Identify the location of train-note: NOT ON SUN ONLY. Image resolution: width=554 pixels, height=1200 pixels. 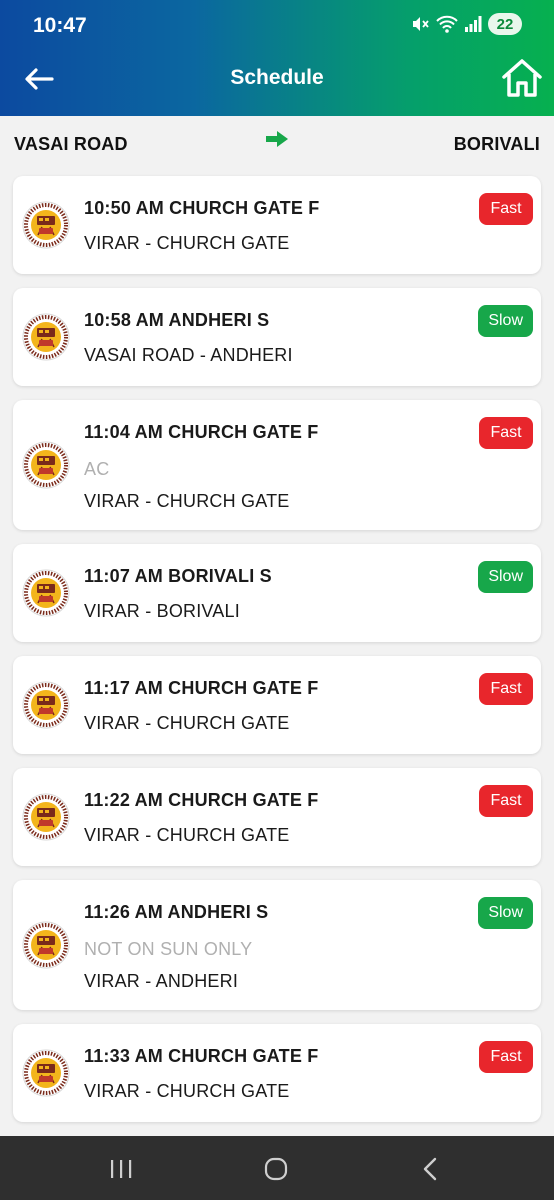
(168, 949).